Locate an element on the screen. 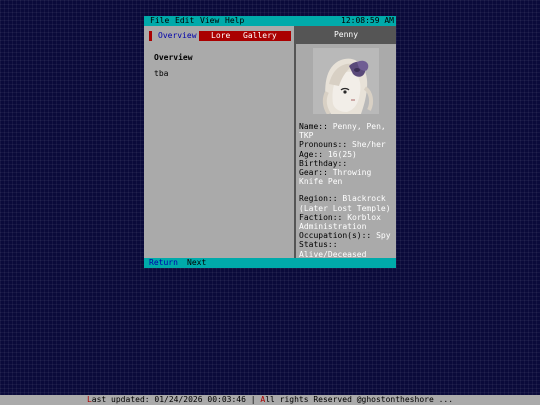 The image size is (540, 405). field-spacer is located at coordinates (347, 190).